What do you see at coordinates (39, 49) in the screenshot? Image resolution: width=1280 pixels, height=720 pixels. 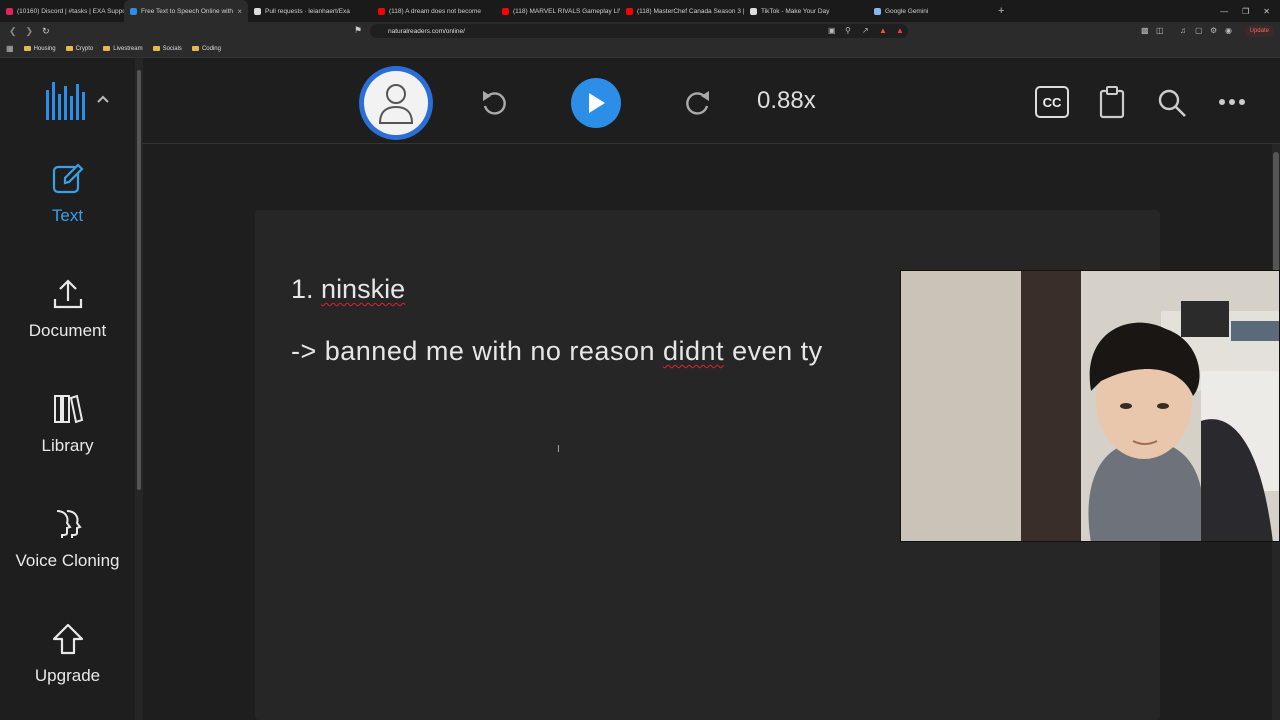 I see `bookmark-folder: Housing` at bounding box center [39, 49].